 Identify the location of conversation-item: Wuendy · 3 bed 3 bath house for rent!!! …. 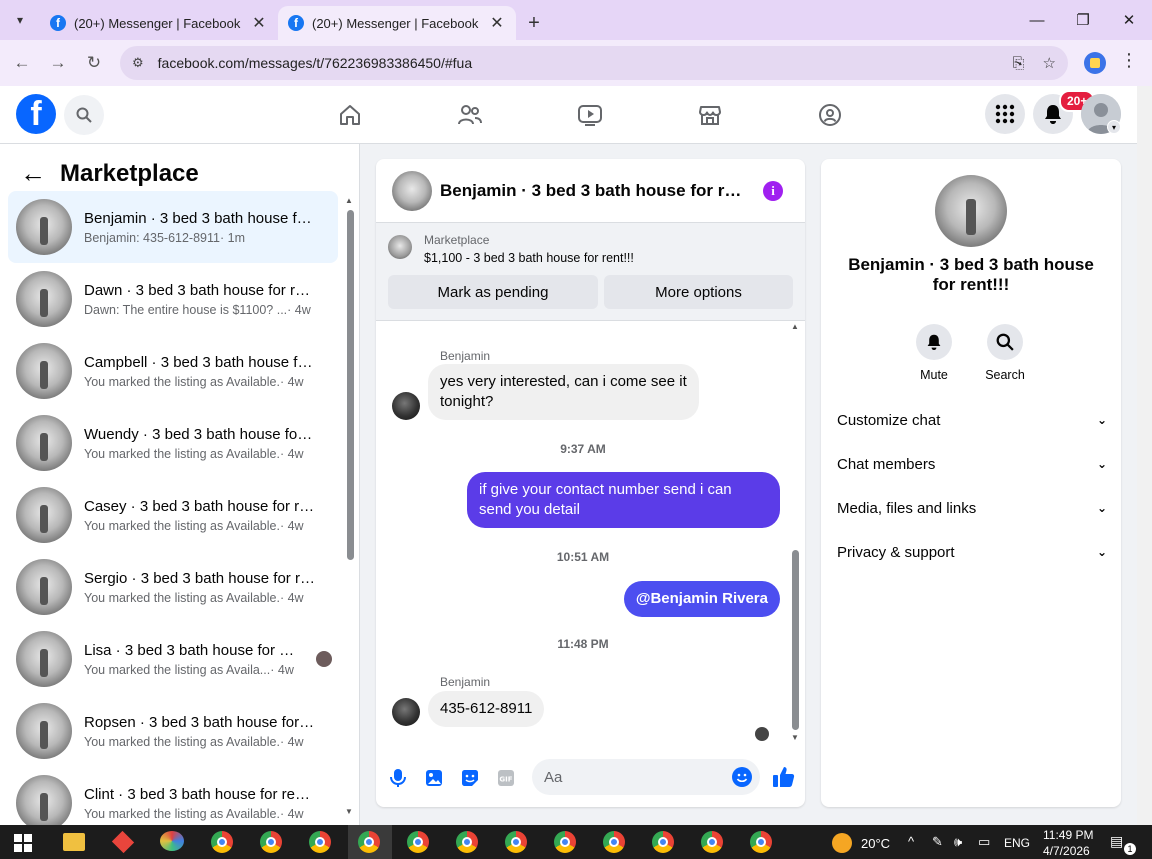
(173, 443).